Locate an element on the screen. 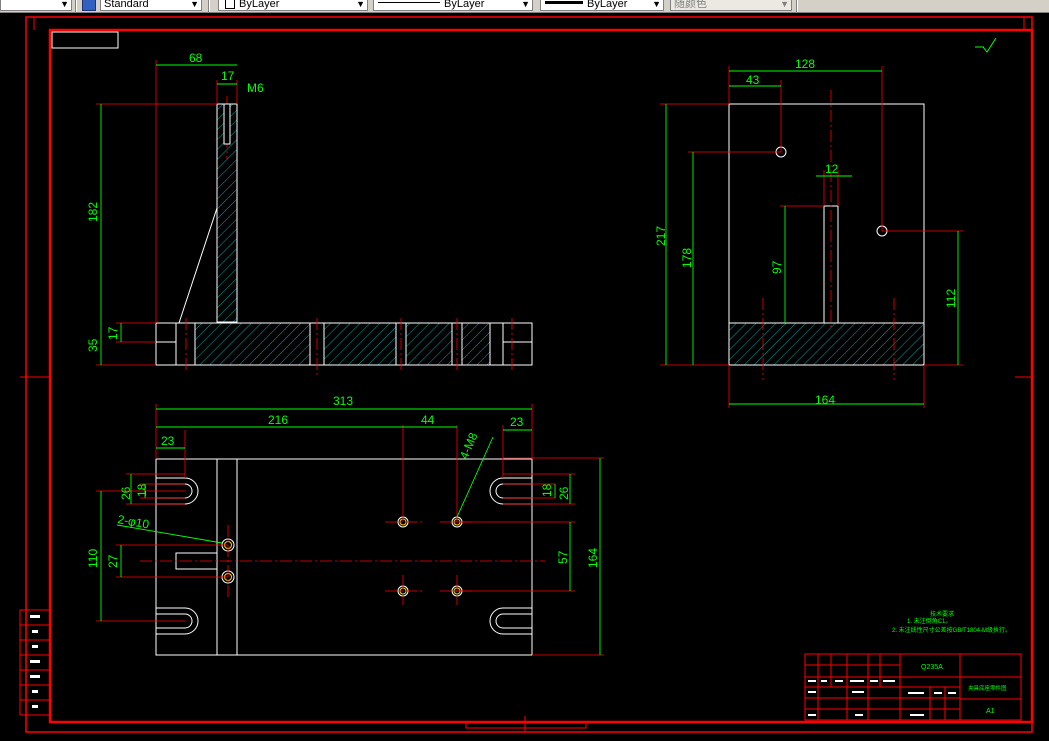 This screenshot has width=1049, height=741. plot-style-value: 随颜色 is located at coordinates (690, 5).